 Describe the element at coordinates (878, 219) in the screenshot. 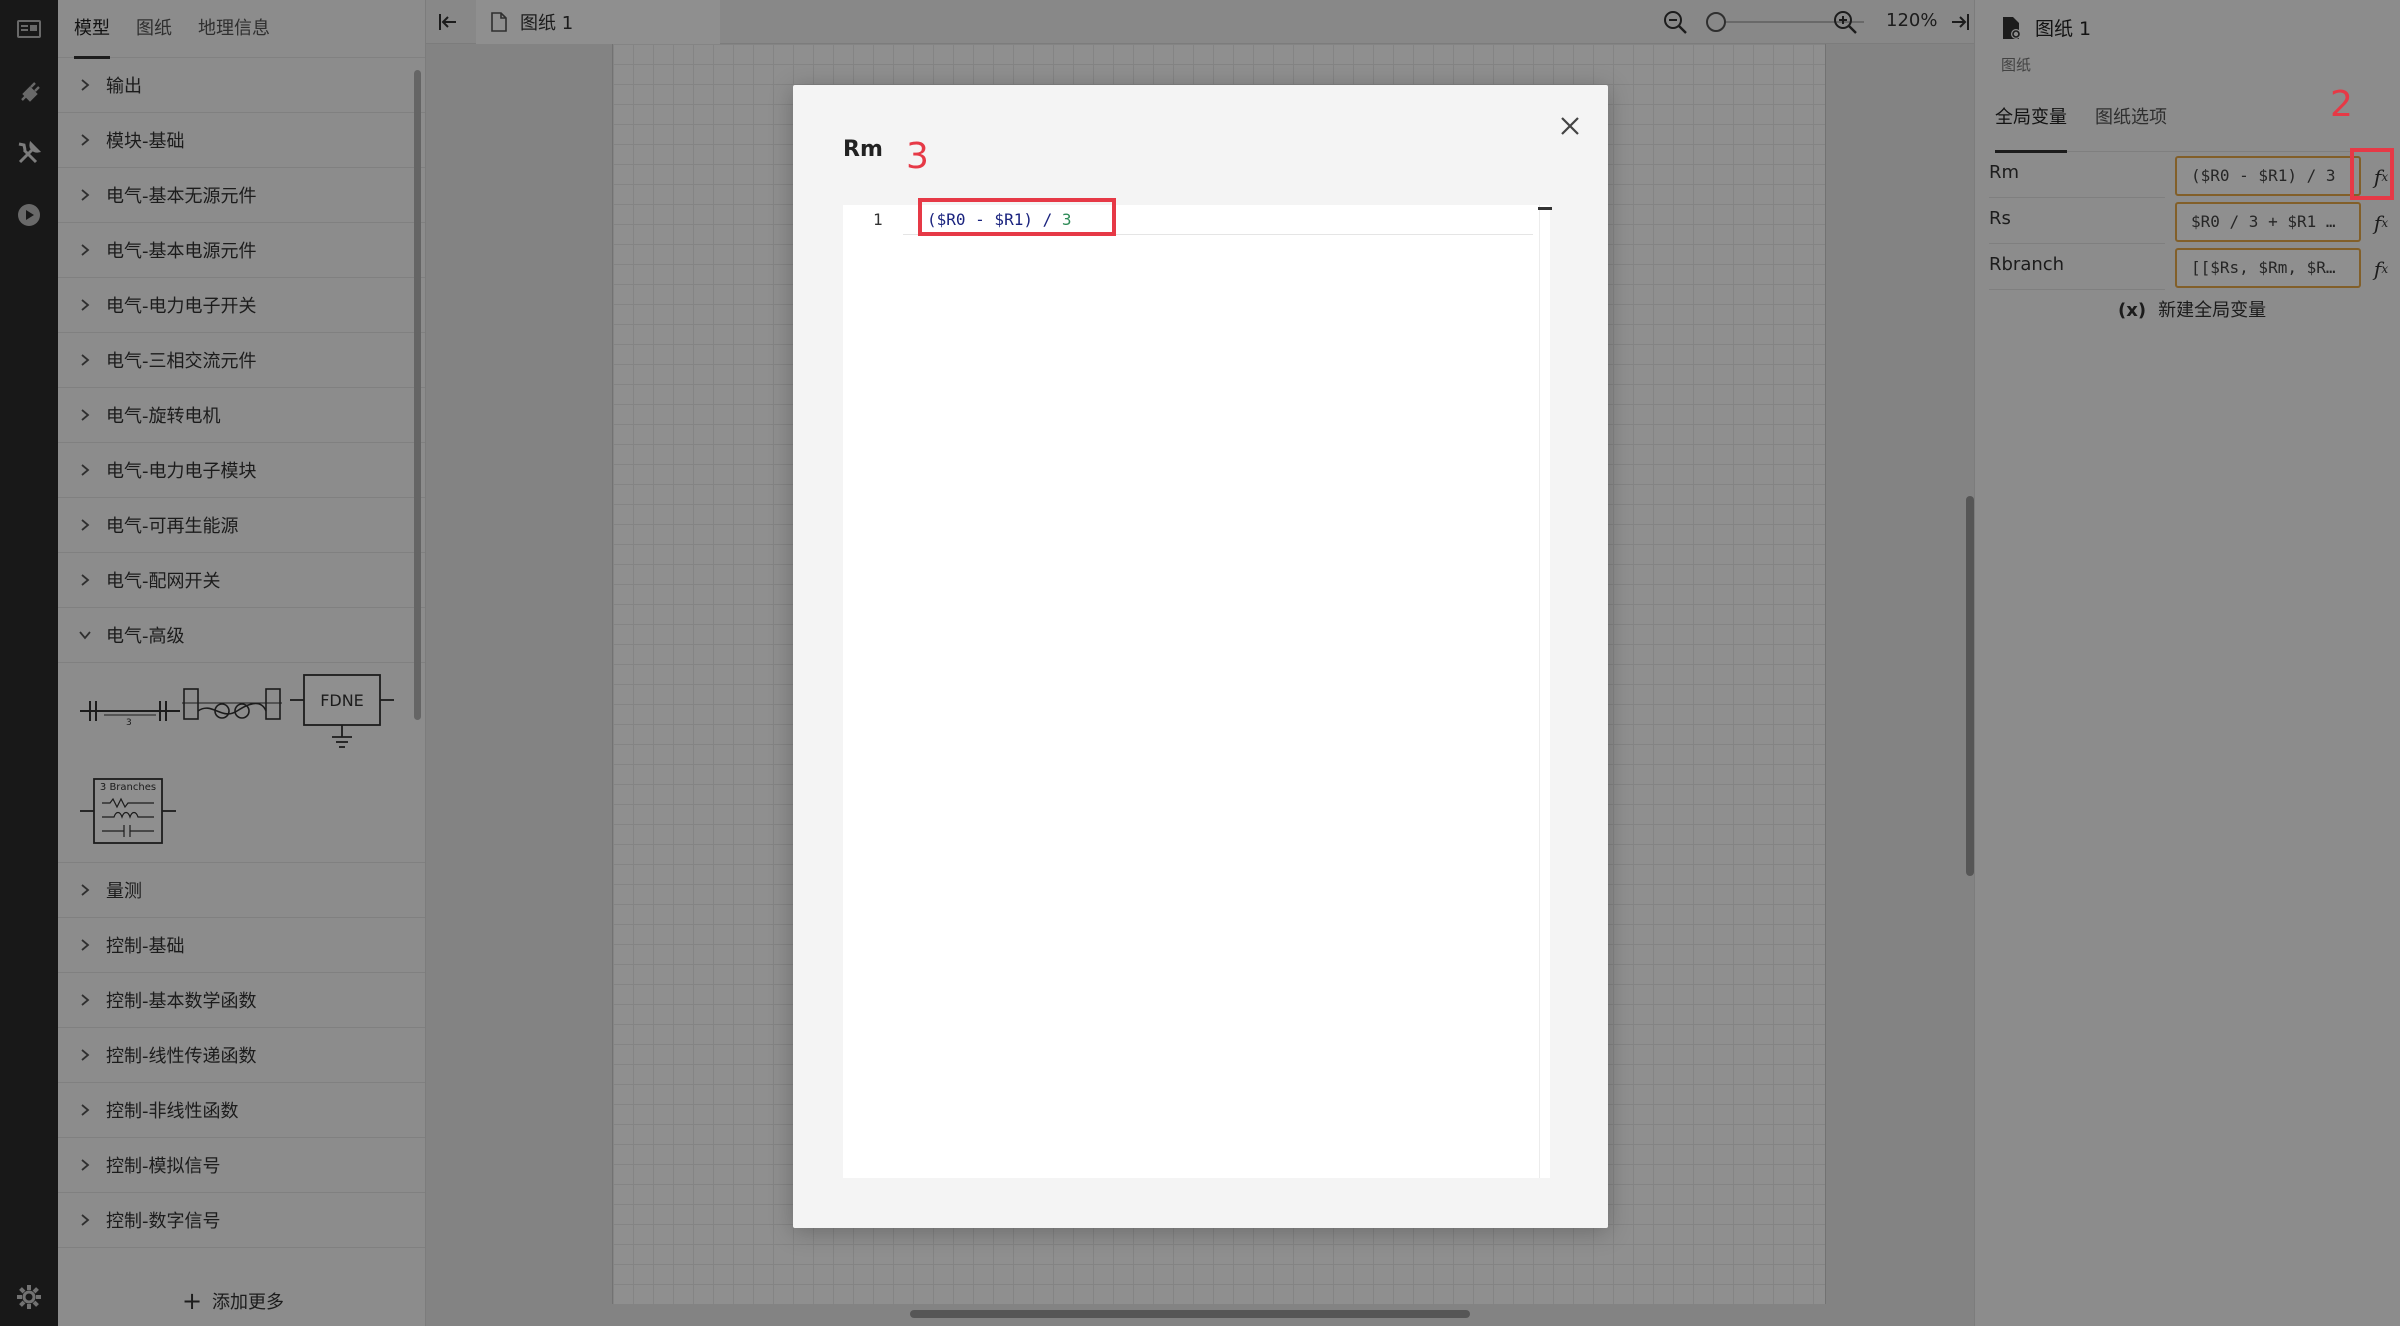

I see `line-number: 1` at that location.